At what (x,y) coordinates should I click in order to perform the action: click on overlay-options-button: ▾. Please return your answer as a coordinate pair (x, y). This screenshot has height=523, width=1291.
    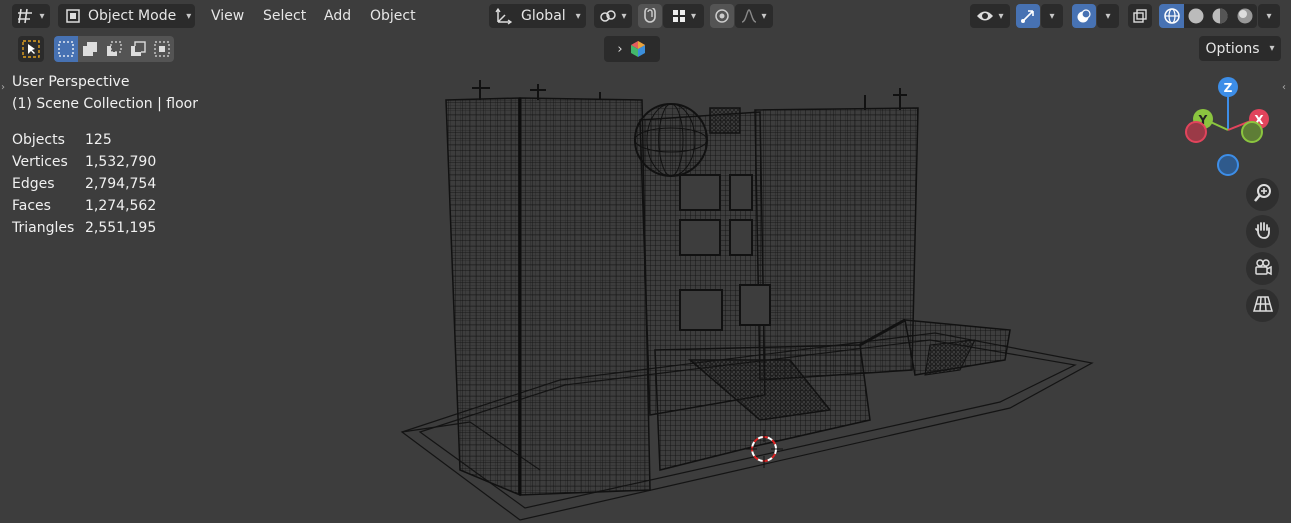
    Looking at the image, I should click on (1108, 16).